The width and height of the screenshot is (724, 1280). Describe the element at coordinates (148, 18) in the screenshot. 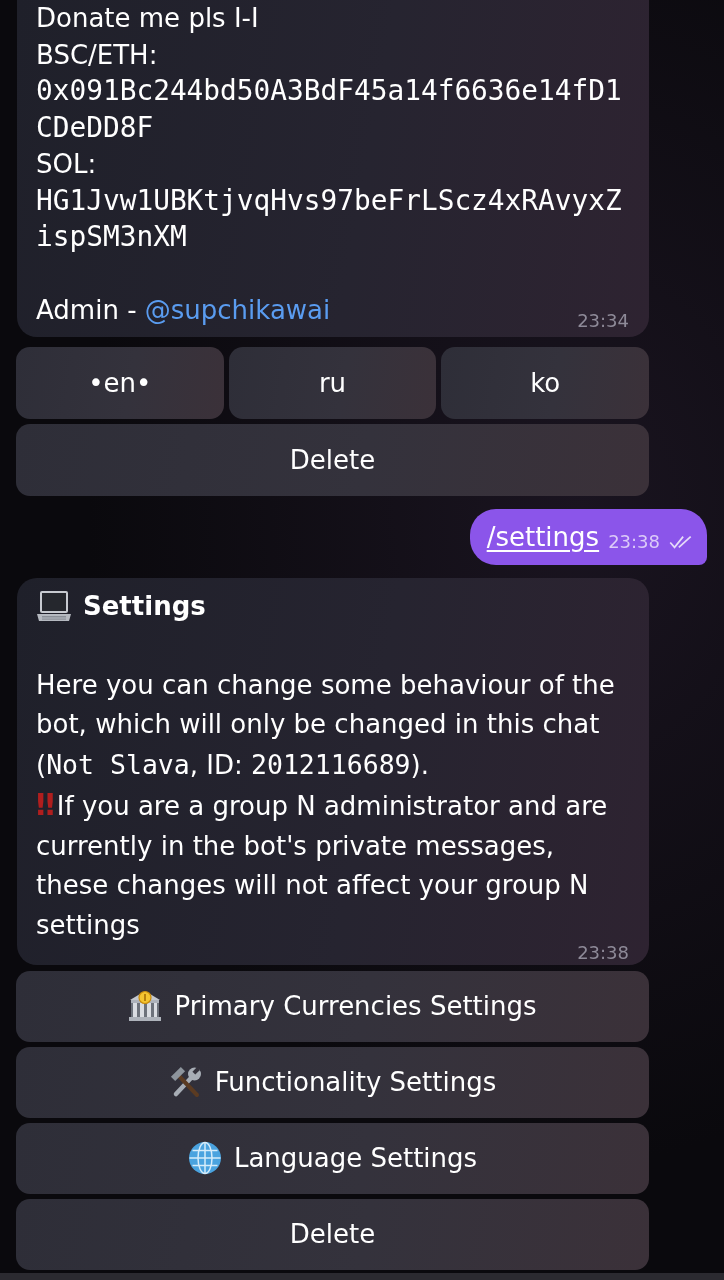

I see `message-text: Donate me pls I-I` at that location.